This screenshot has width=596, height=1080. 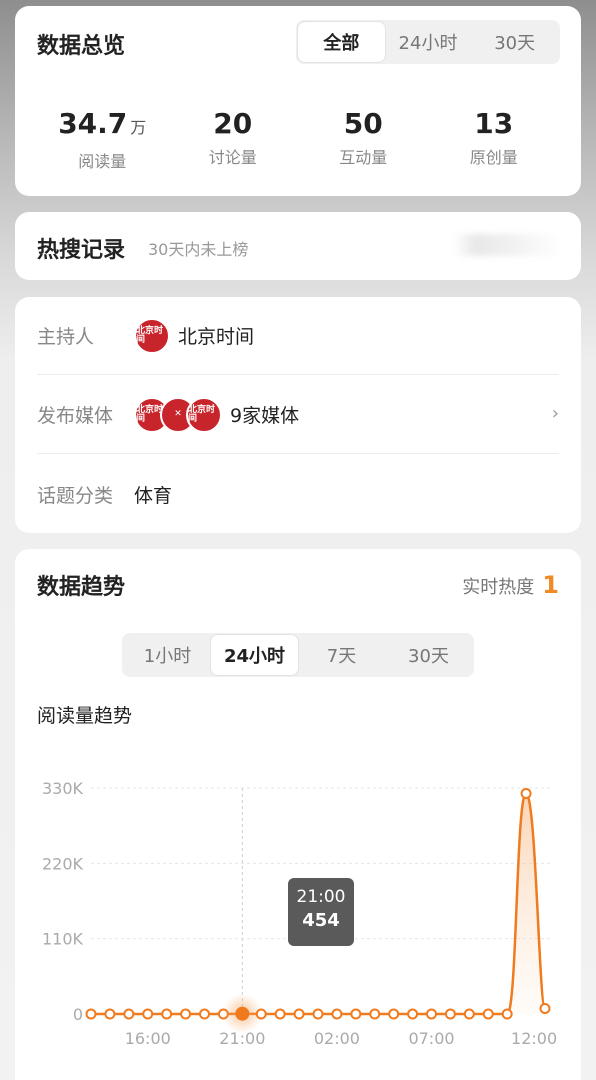 I want to click on tooltip-time: 21:00, so click(x=321, y=897).